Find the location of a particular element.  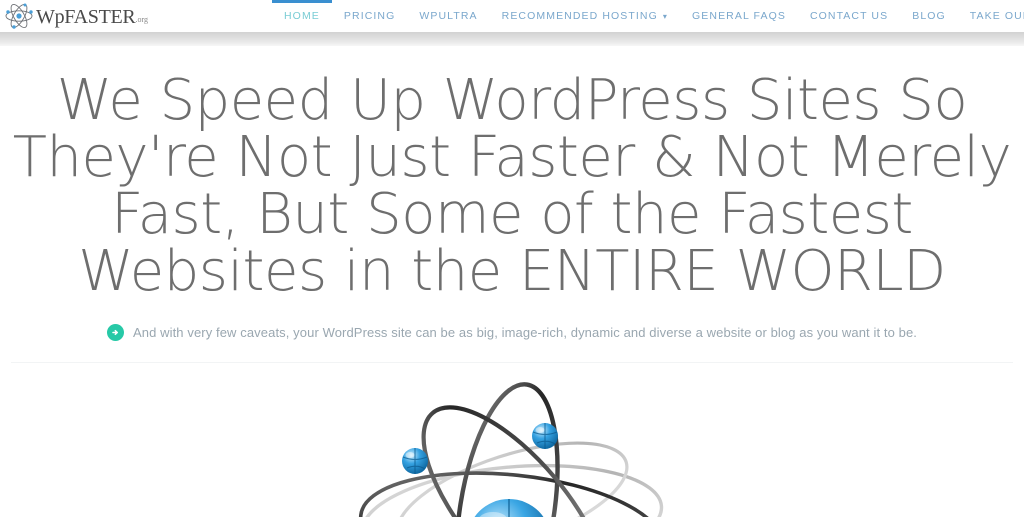

atom-globe-illustration is located at coordinates (512, 444).